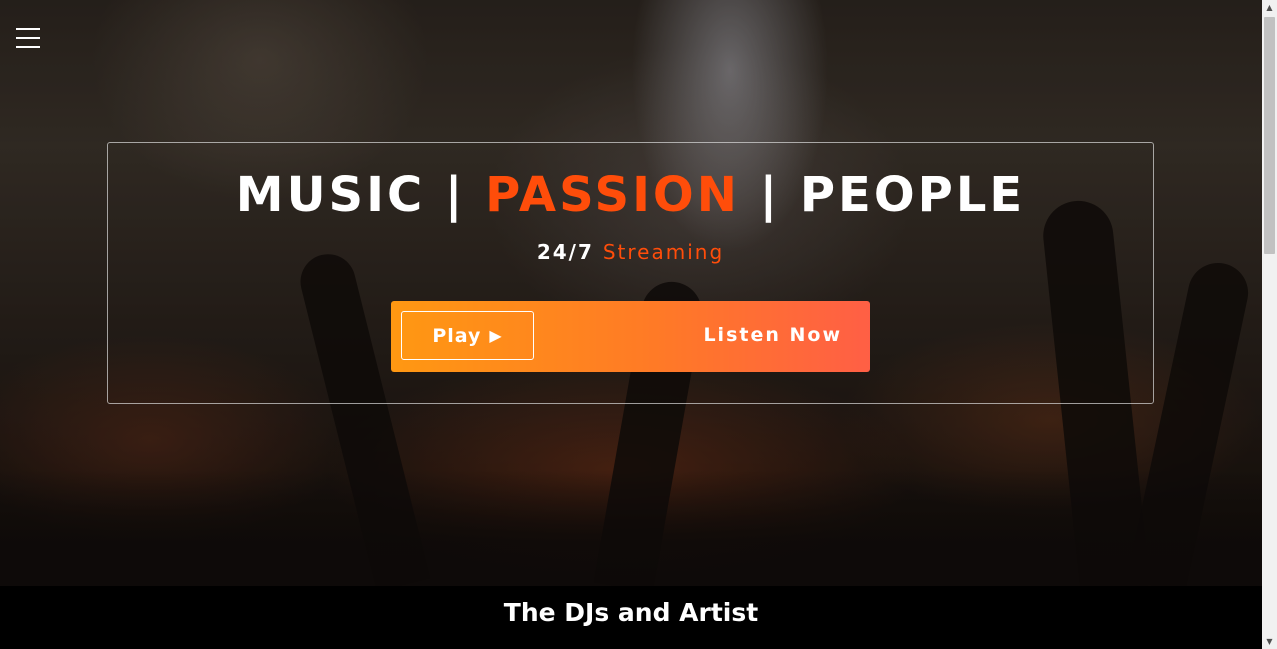  I want to click on listen-now-bar: Play ▶ Listen Now, so click(630, 336).